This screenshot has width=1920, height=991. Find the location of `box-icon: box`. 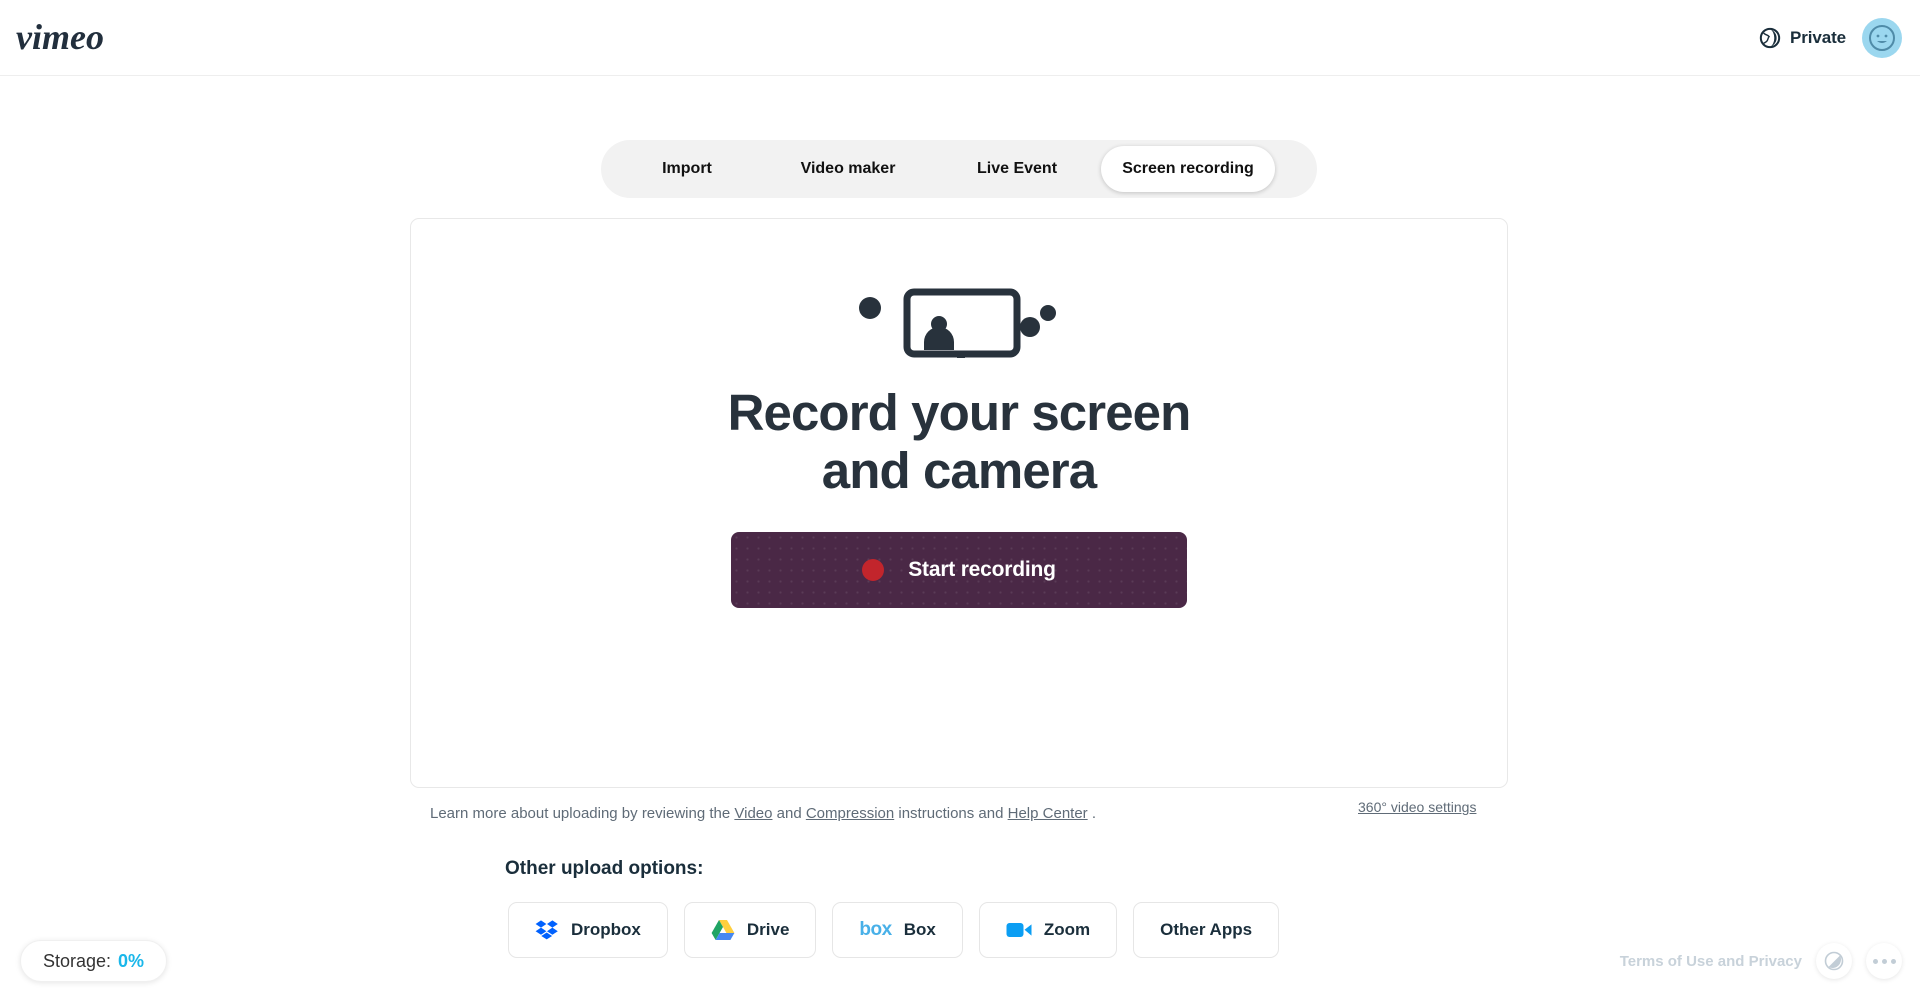

box-icon: box is located at coordinates (875, 929).